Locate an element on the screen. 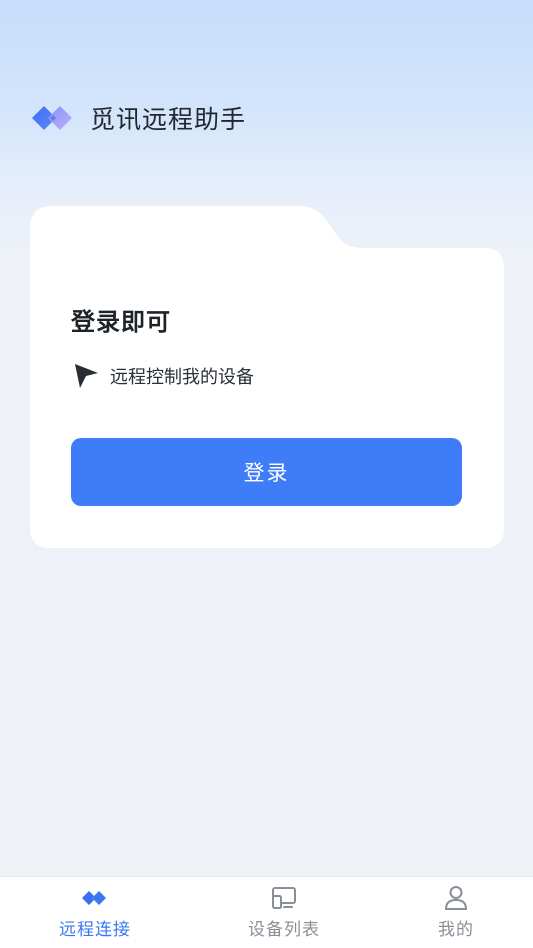 This screenshot has height=948, width=533. app-title: 觅讯远程助手 is located at coordinates (168, 119).